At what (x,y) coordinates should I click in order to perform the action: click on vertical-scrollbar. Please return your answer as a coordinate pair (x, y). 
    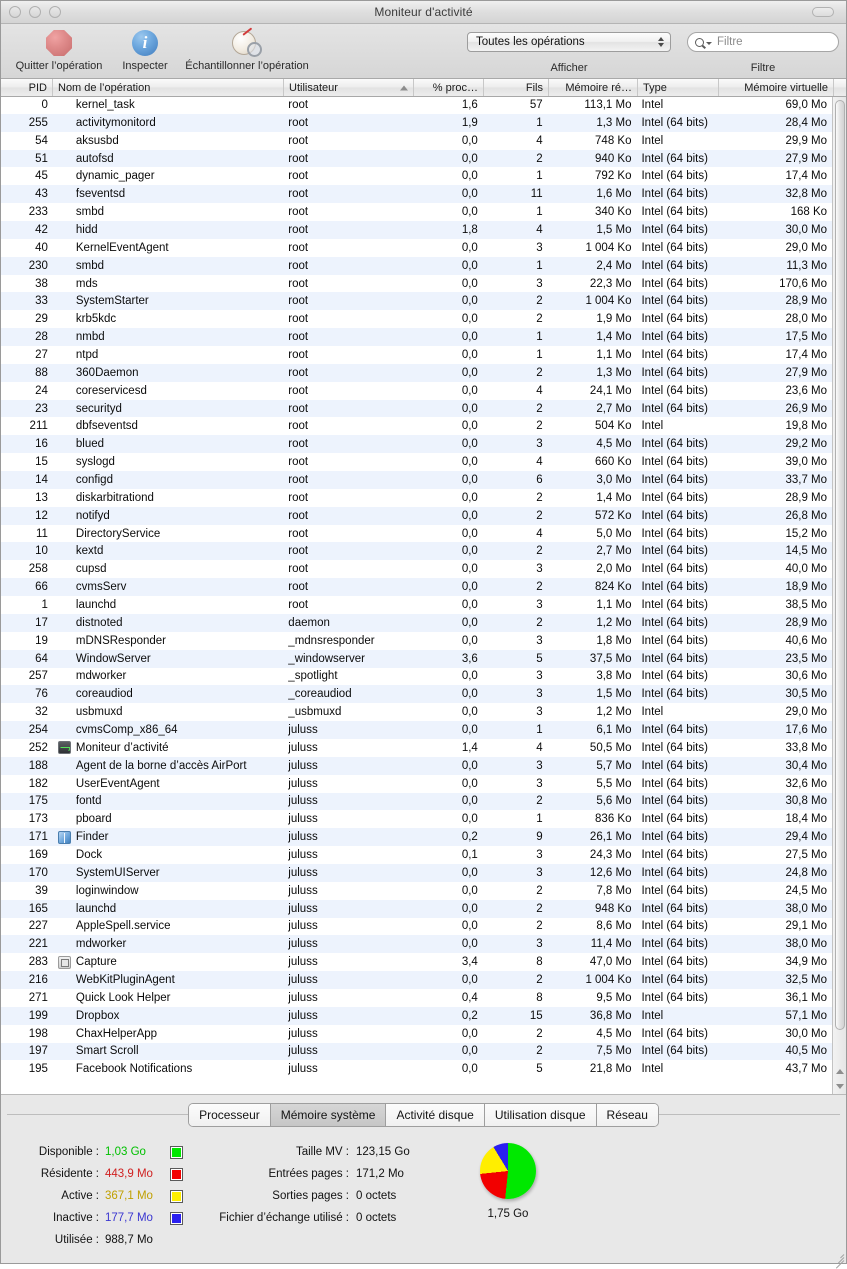
    Looking at the image, I should click on (839, 595).